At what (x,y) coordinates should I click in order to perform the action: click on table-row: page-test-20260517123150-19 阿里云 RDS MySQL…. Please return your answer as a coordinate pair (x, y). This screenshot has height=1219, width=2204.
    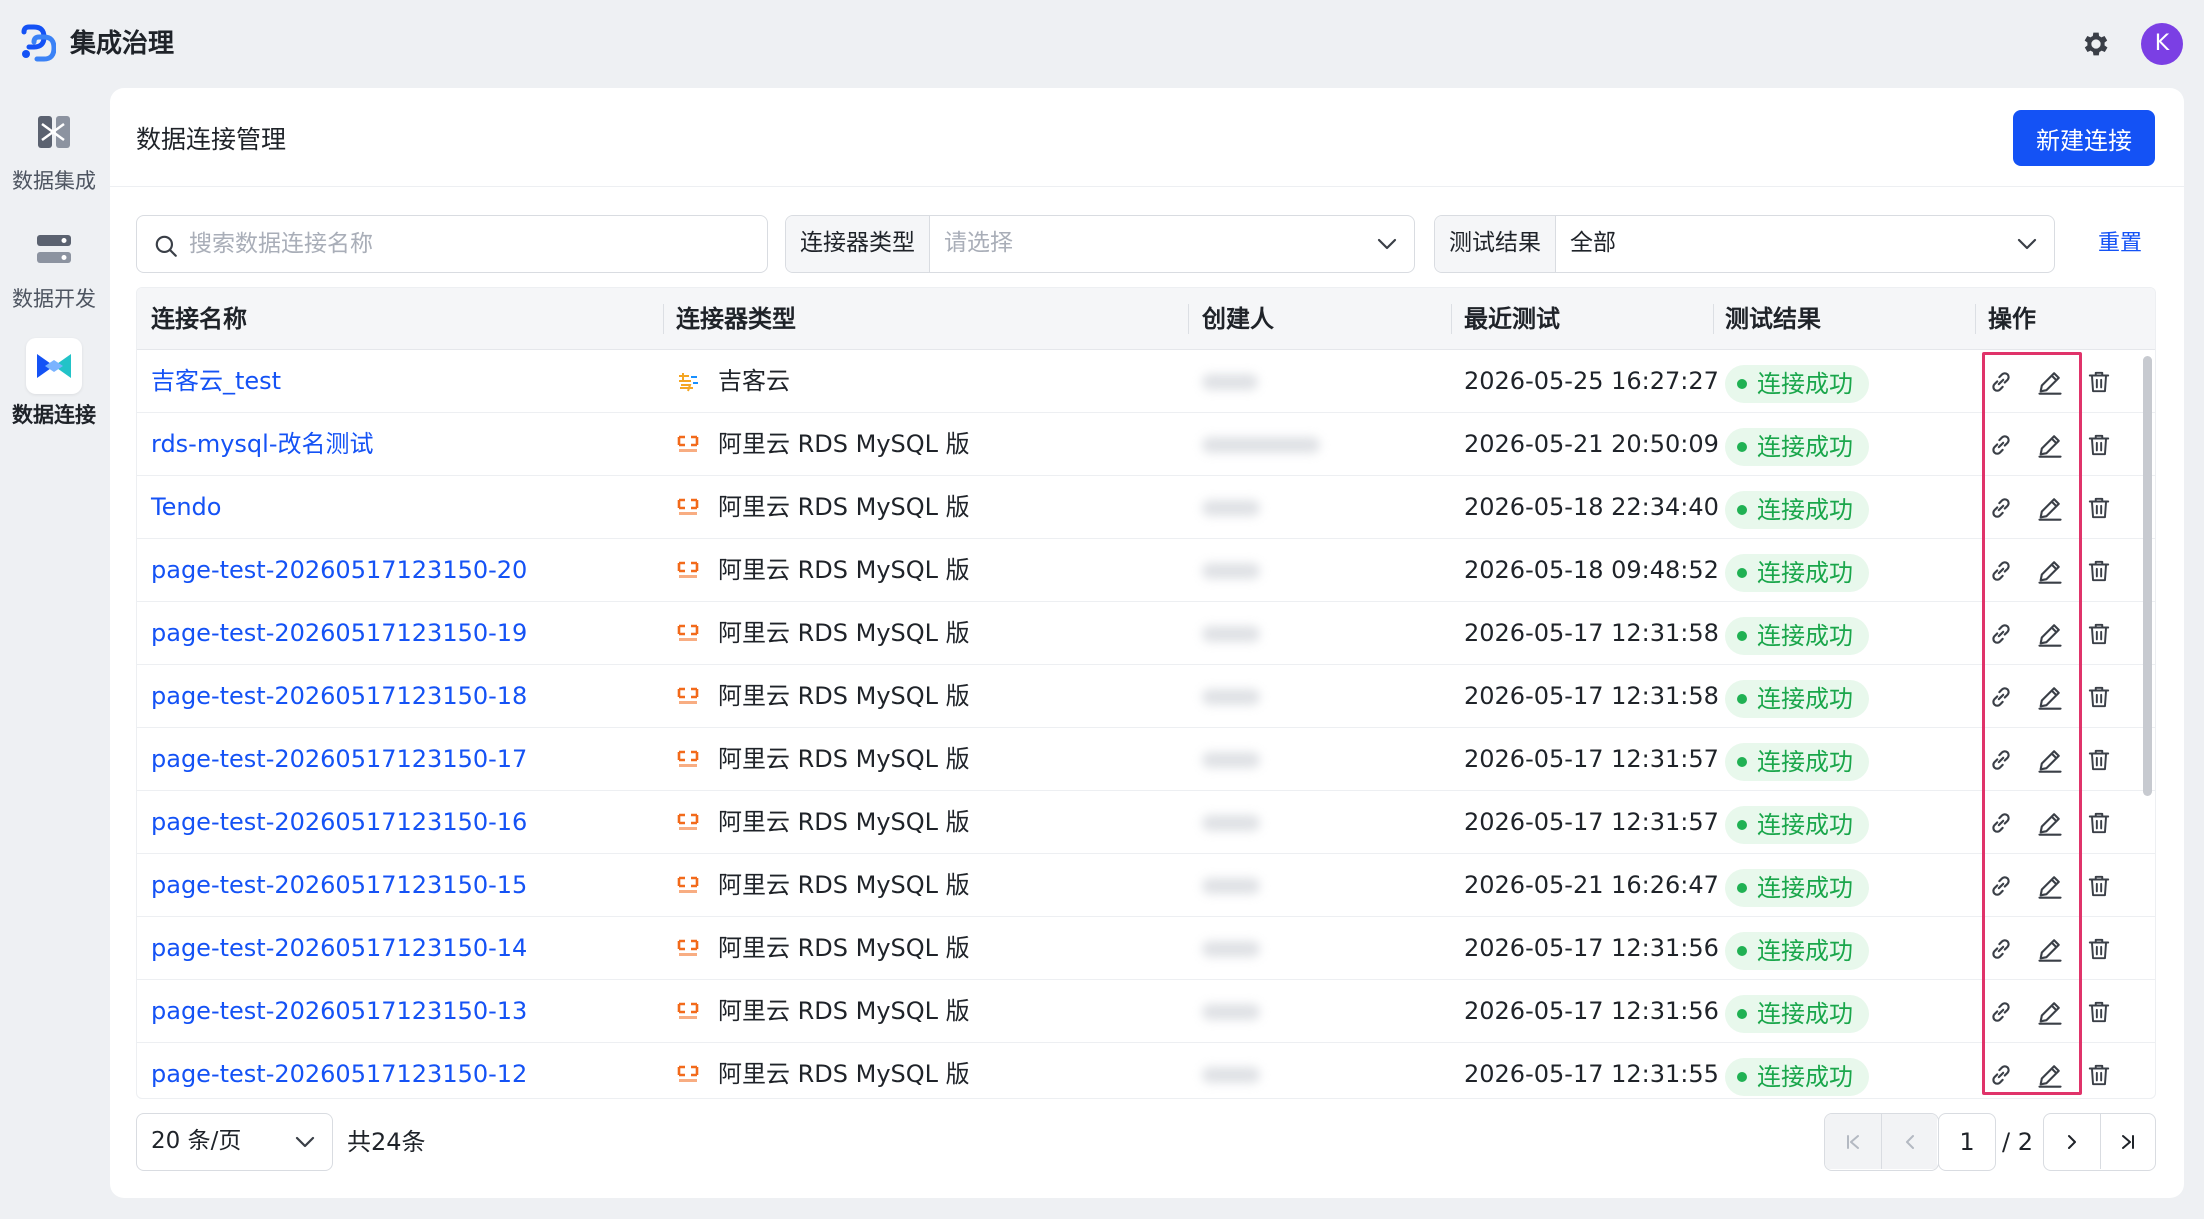
    Looking at the image, I should click on (1146, 633).